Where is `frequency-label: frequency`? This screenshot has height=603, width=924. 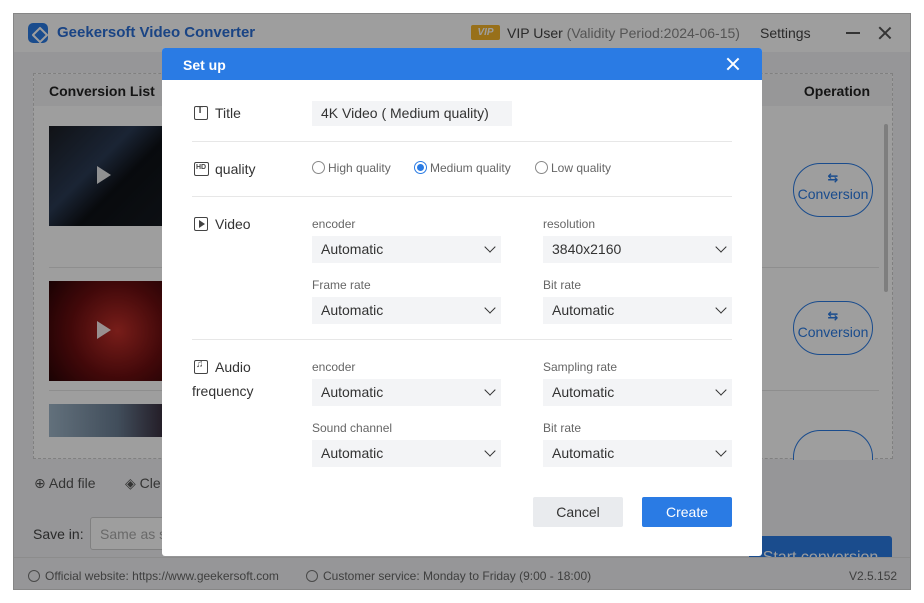 frequency-label: frequency is located at coordinates (223, 391).